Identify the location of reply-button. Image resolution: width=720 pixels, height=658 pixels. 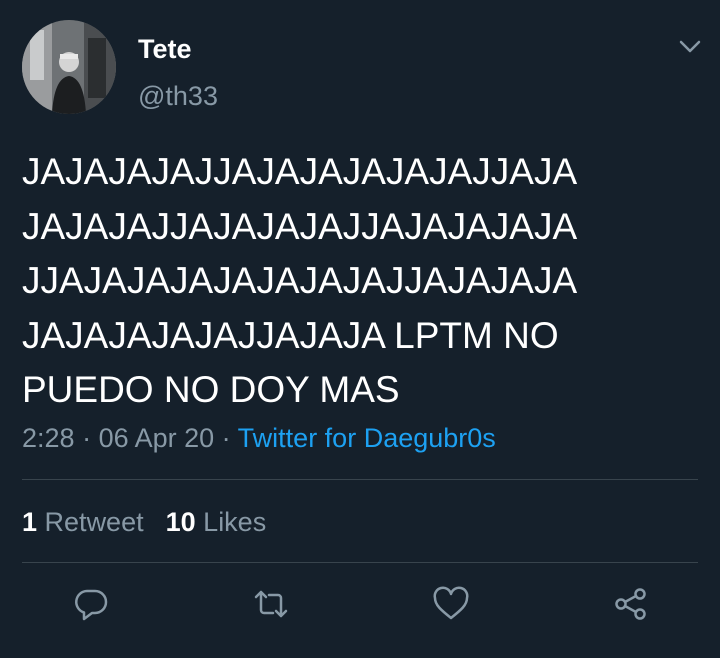
(91, 604).